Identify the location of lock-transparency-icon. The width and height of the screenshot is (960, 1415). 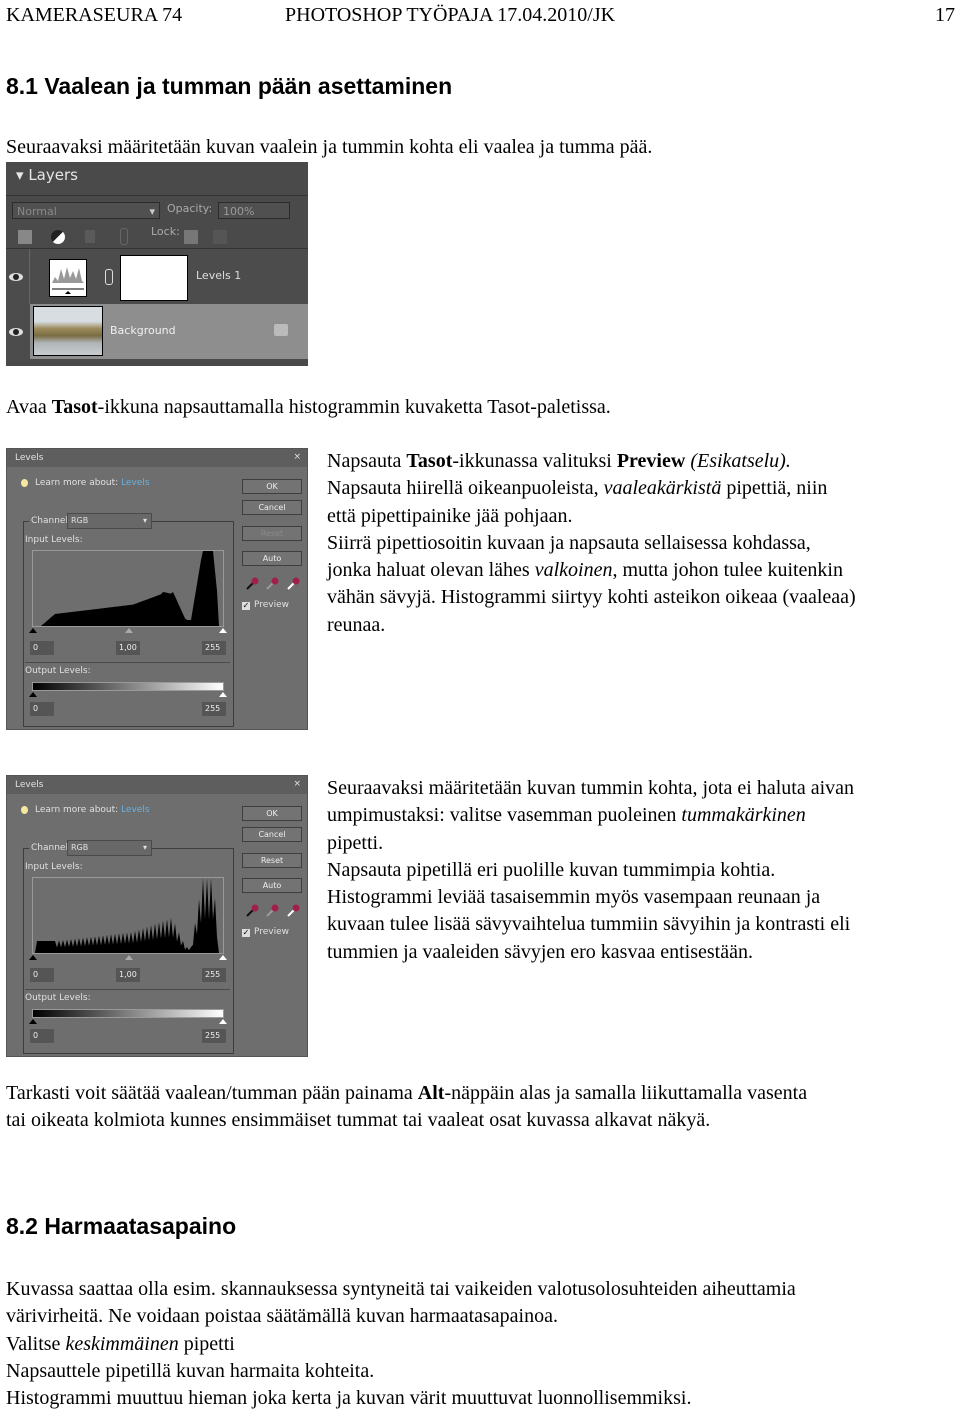
(191, 237).